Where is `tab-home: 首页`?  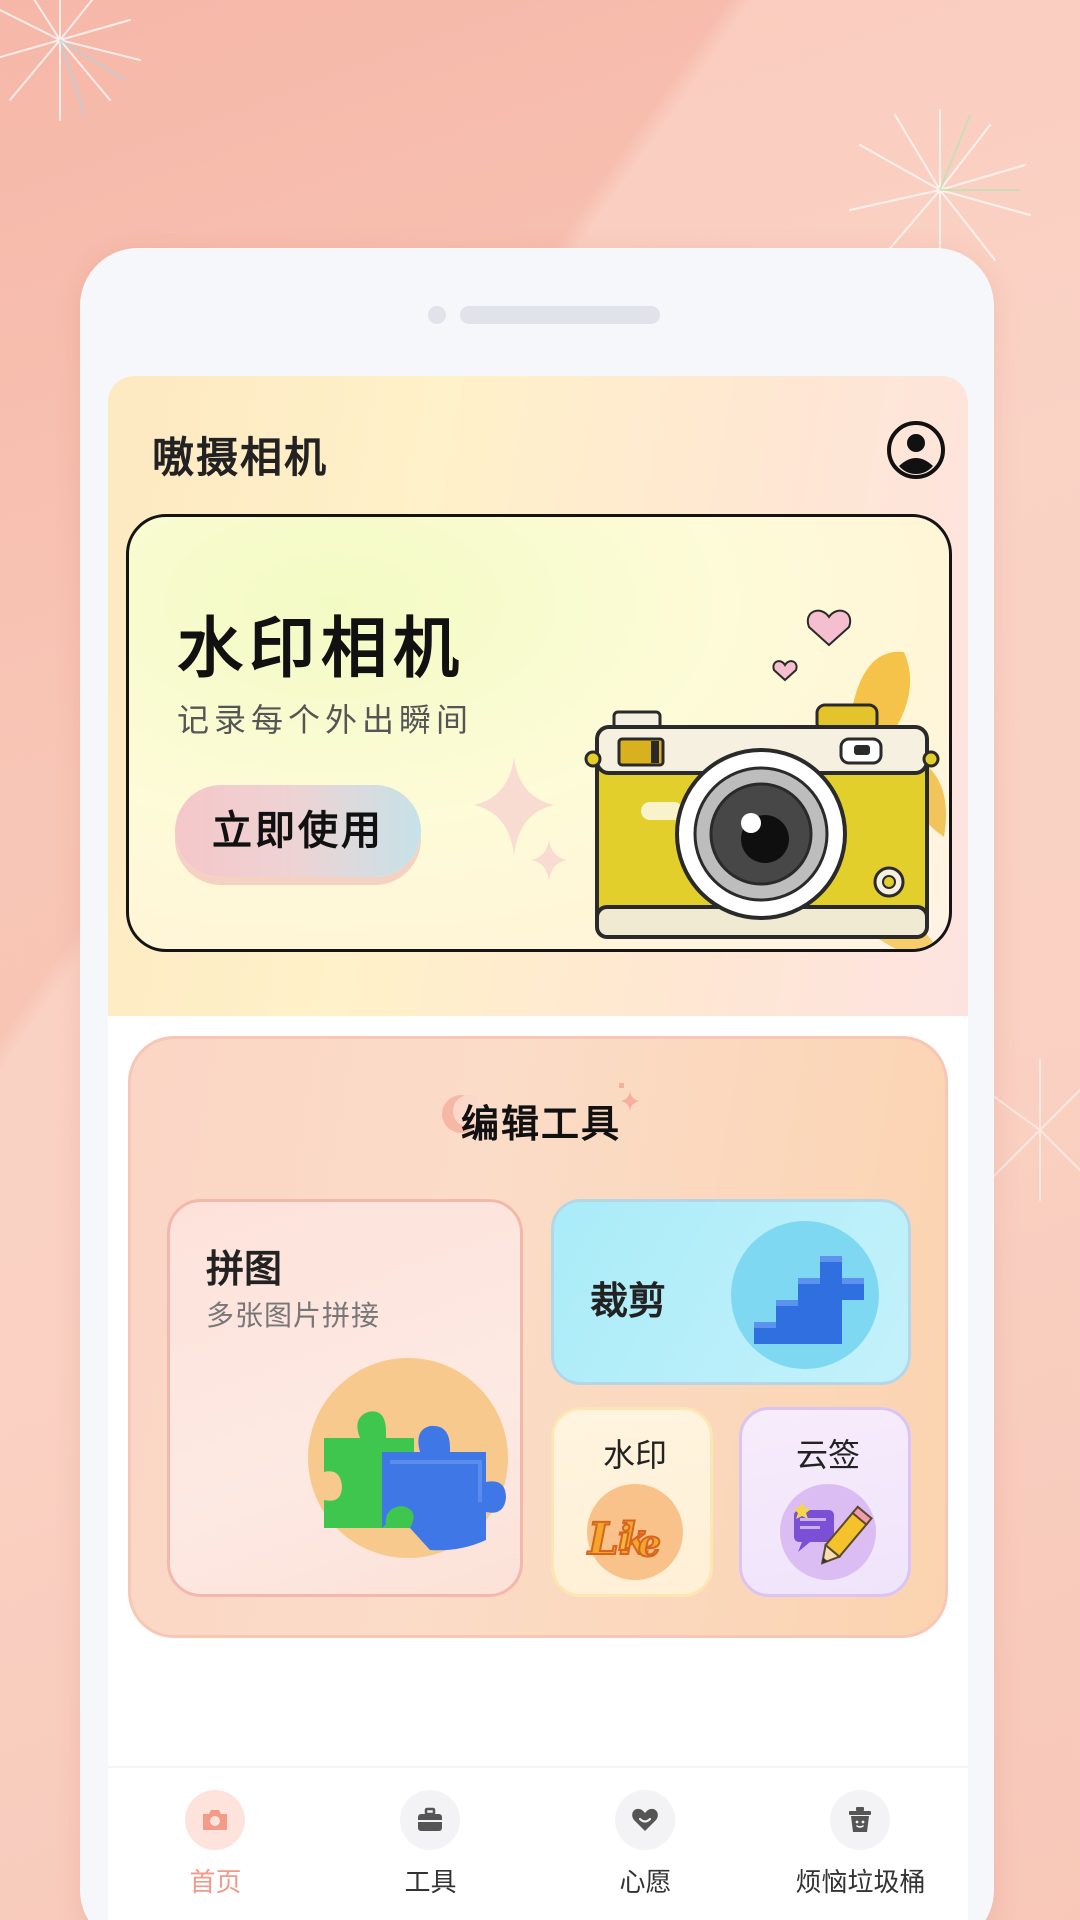 tab-home: 首页 is located at coordinates (215, 1843).